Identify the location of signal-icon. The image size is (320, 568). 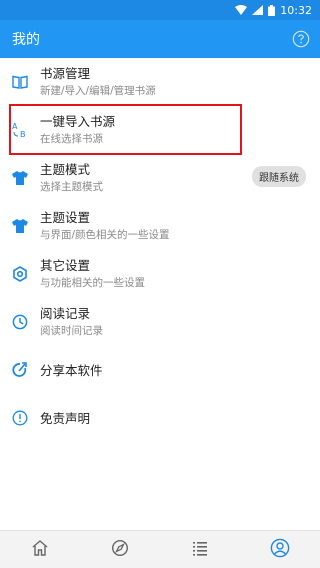
(258, 10).